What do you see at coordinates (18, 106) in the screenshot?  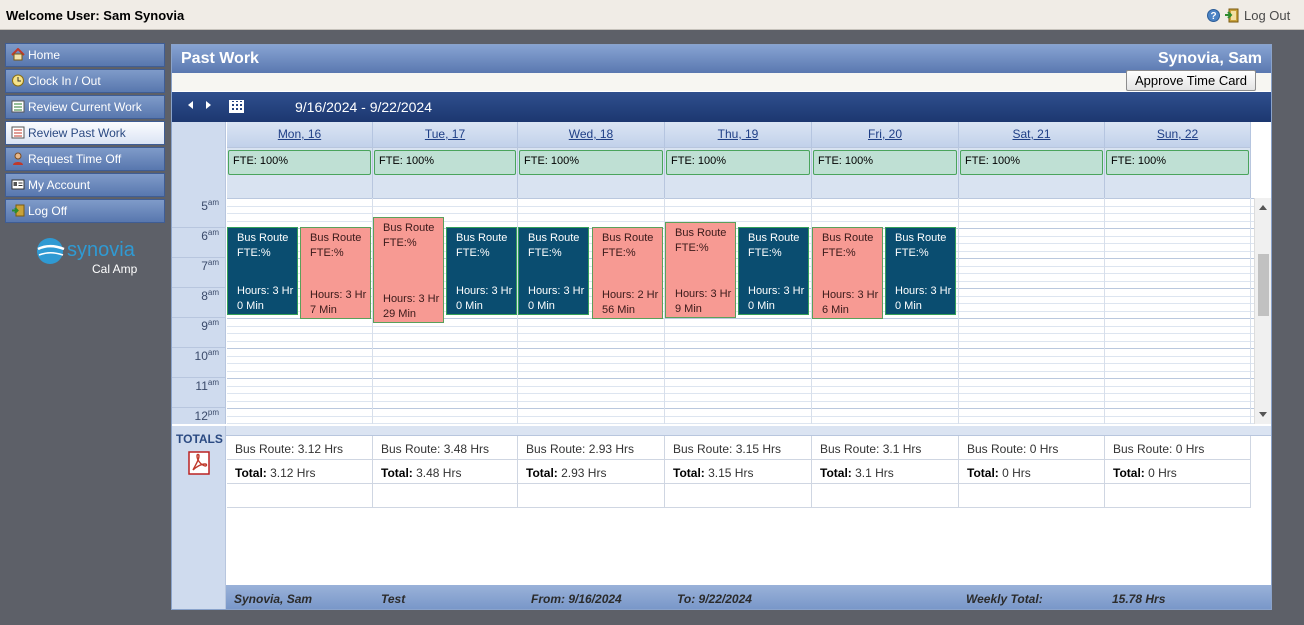 I see `worksheet-icon` at bounding box center [18, 106].